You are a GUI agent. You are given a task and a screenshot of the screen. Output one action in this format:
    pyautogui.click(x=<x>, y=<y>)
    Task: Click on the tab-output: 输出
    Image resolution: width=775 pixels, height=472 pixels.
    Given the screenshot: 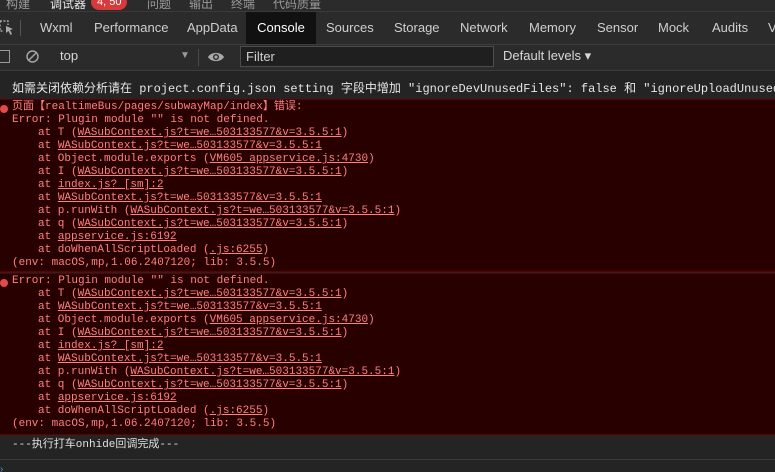 What is the action you would take?
    pyautogui.click(x=201, y=5)
    